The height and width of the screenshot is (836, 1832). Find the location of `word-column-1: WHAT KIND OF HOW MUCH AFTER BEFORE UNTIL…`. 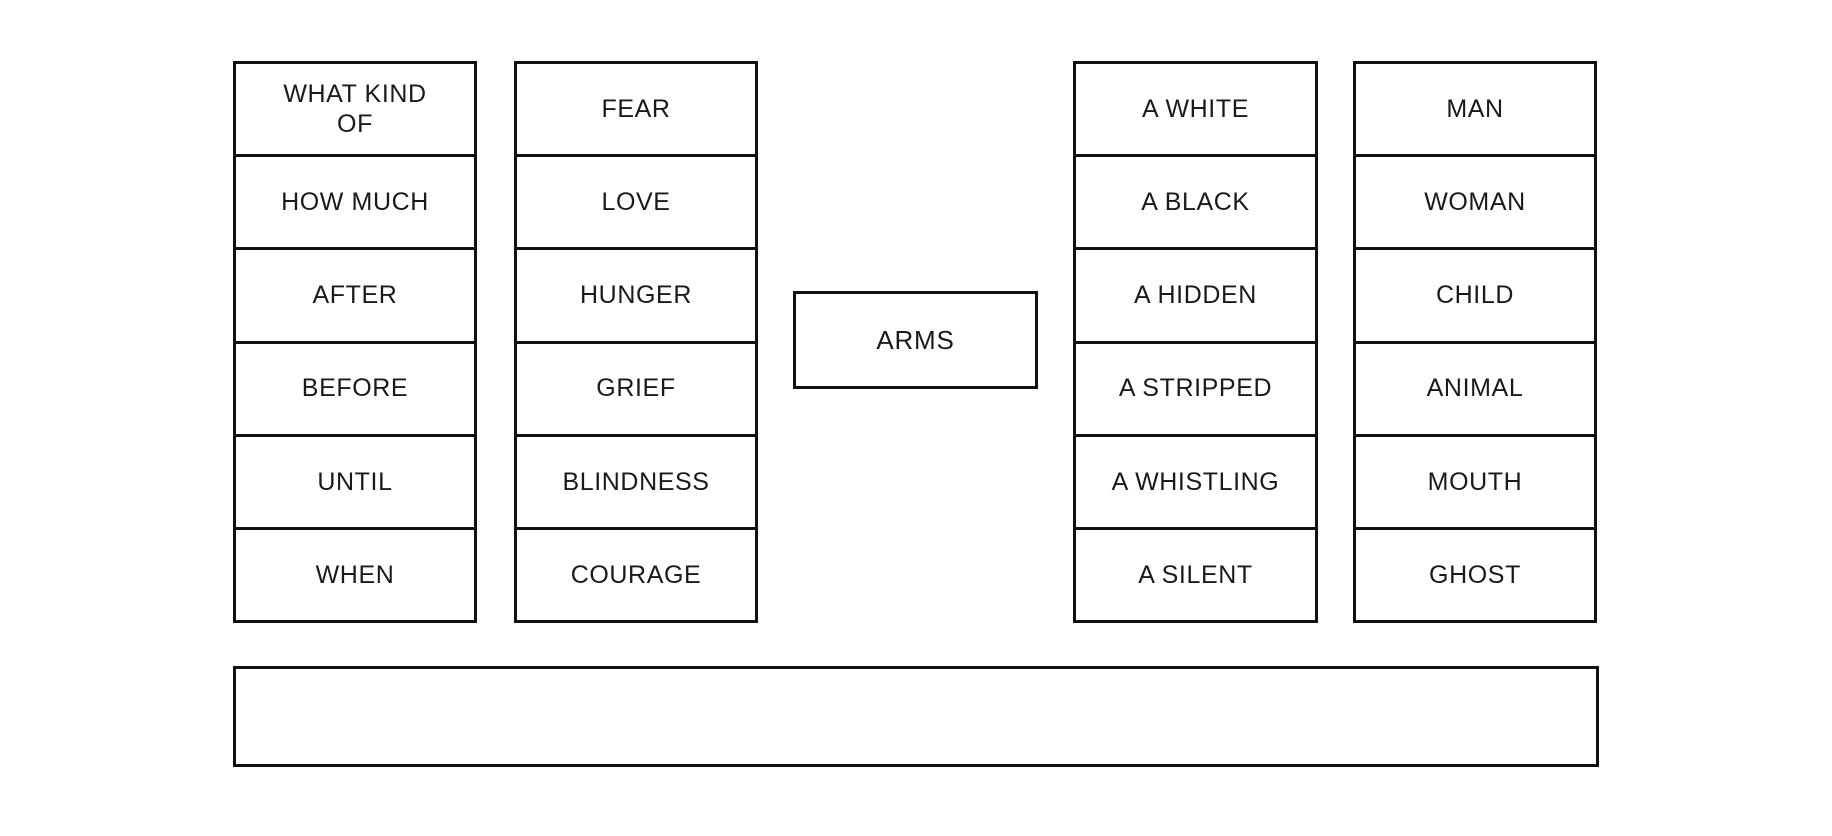

word-column-1: WHAT KIND OF HOW MUCH AFTER BEFORE UNTIL… is located at coordinates (355, 342).